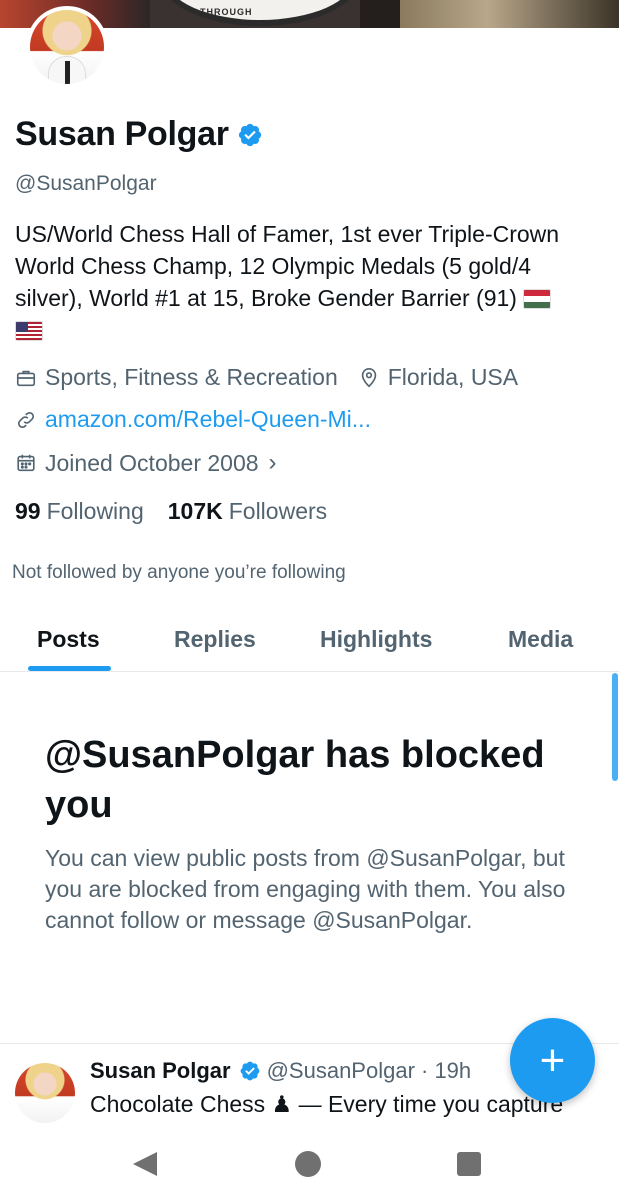  What do you see at coordinates (260, 13) in the screenshot?
I see `banner-seal` at bounding box center [260, 13].